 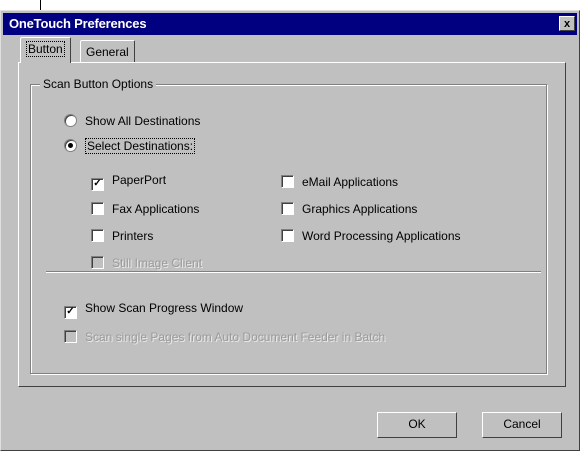 I want to click on tab-button: Button, so click(x=45, y=50).